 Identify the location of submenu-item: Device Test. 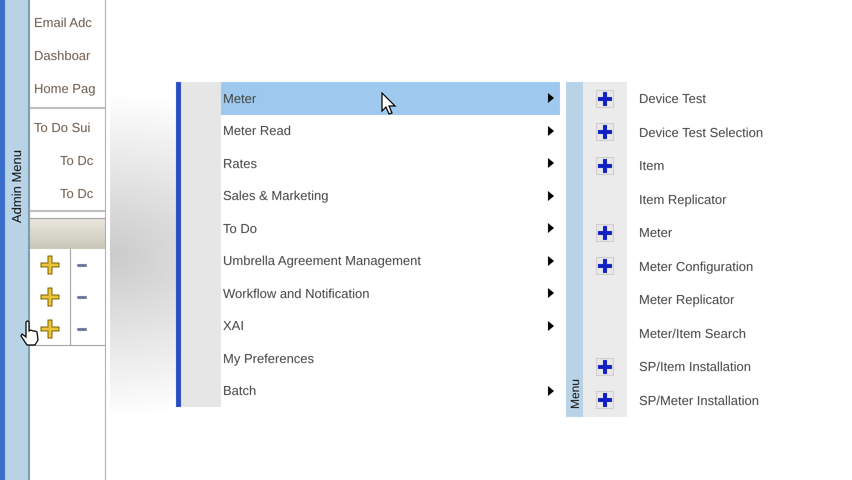
(717, 99).